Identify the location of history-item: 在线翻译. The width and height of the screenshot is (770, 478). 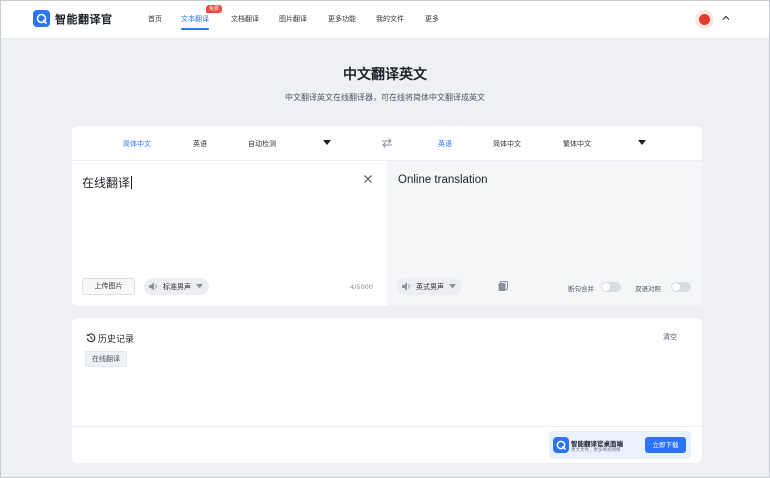
(106, 359).